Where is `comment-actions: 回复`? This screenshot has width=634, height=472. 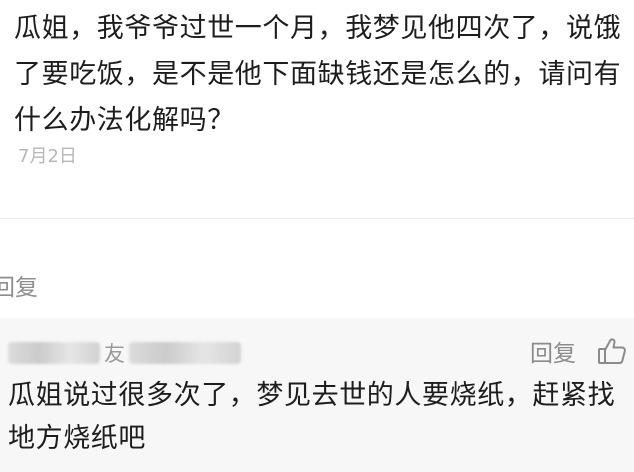
comment-actions: 回复 is located at coordinates (579, 351).